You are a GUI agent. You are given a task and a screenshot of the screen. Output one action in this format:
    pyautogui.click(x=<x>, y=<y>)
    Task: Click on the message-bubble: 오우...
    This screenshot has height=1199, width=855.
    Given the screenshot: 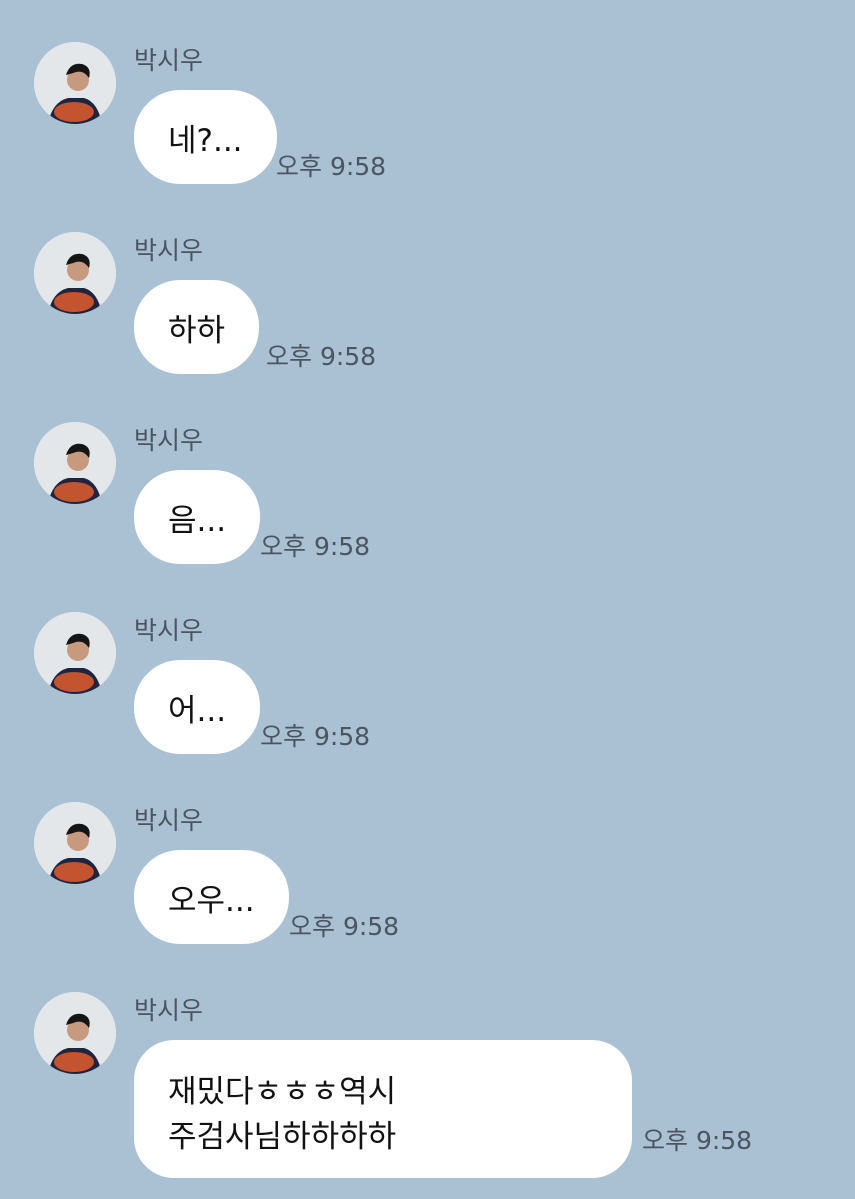 What is the action you would take?
    pyautogui.click(x=211, y=897)
    